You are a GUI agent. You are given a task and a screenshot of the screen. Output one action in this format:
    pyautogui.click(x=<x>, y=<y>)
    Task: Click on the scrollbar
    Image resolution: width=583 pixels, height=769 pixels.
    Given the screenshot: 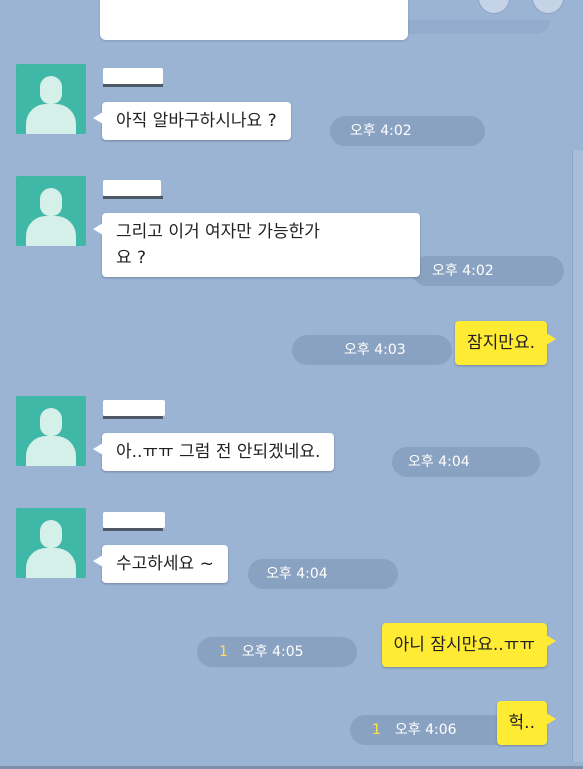 What is the action you would take?
    pyautogui.click(x=577, y=456)
    